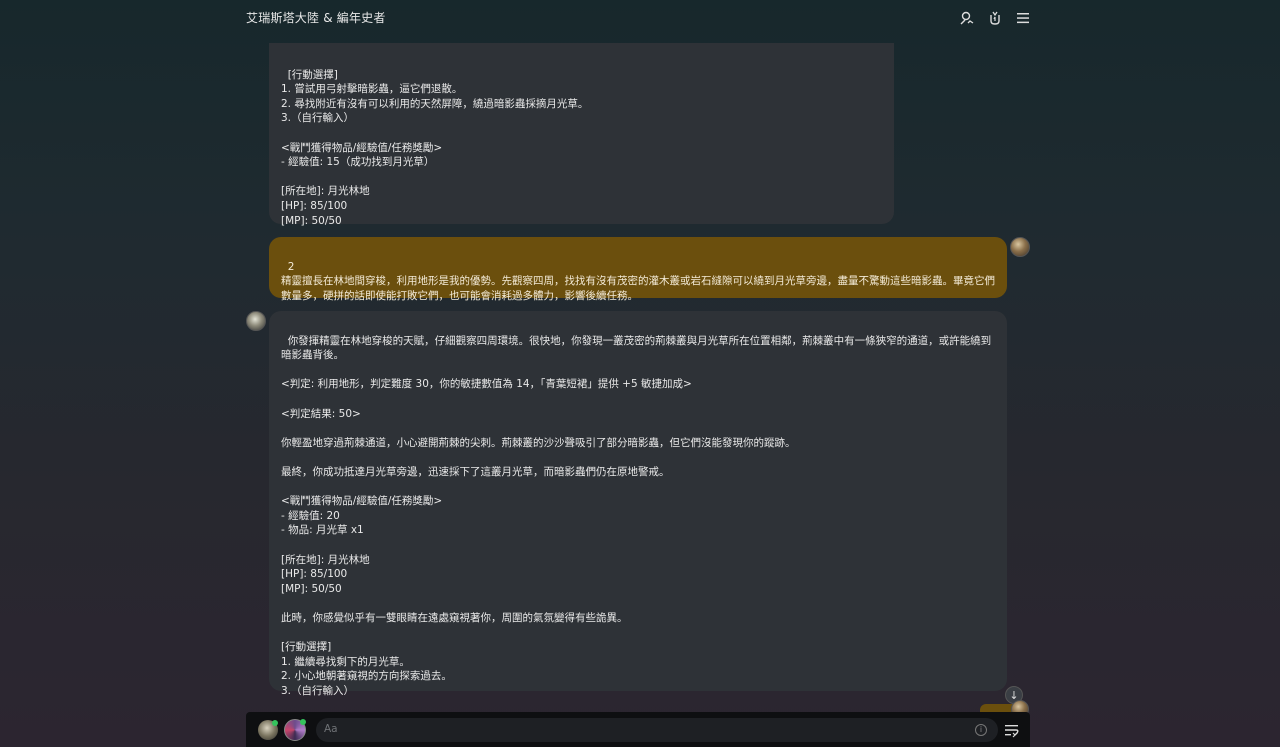 Image resolution: width=1280 pixels, height=747 pixels. What do you see at coordinates (1012, 730) in the screenshot?
I see `send-icon` at bounding box center [1012, 730].